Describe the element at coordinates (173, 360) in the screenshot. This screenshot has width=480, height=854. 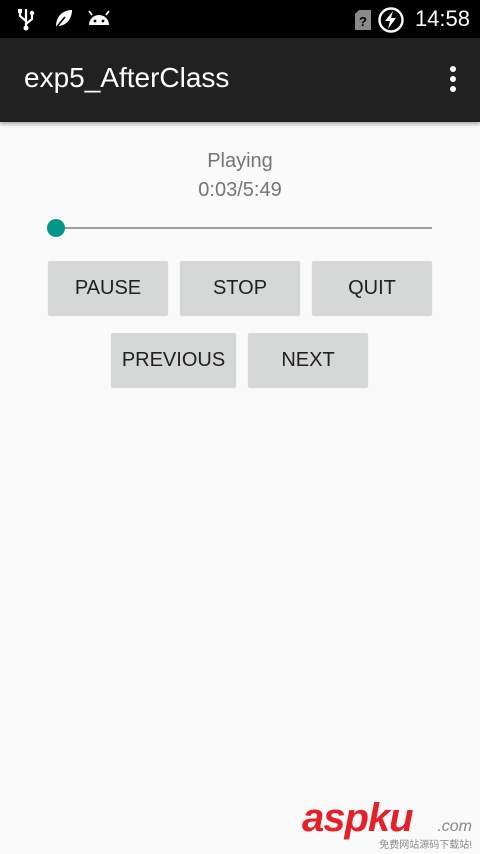
I see `previous-button: PREVIOUS` at that location.